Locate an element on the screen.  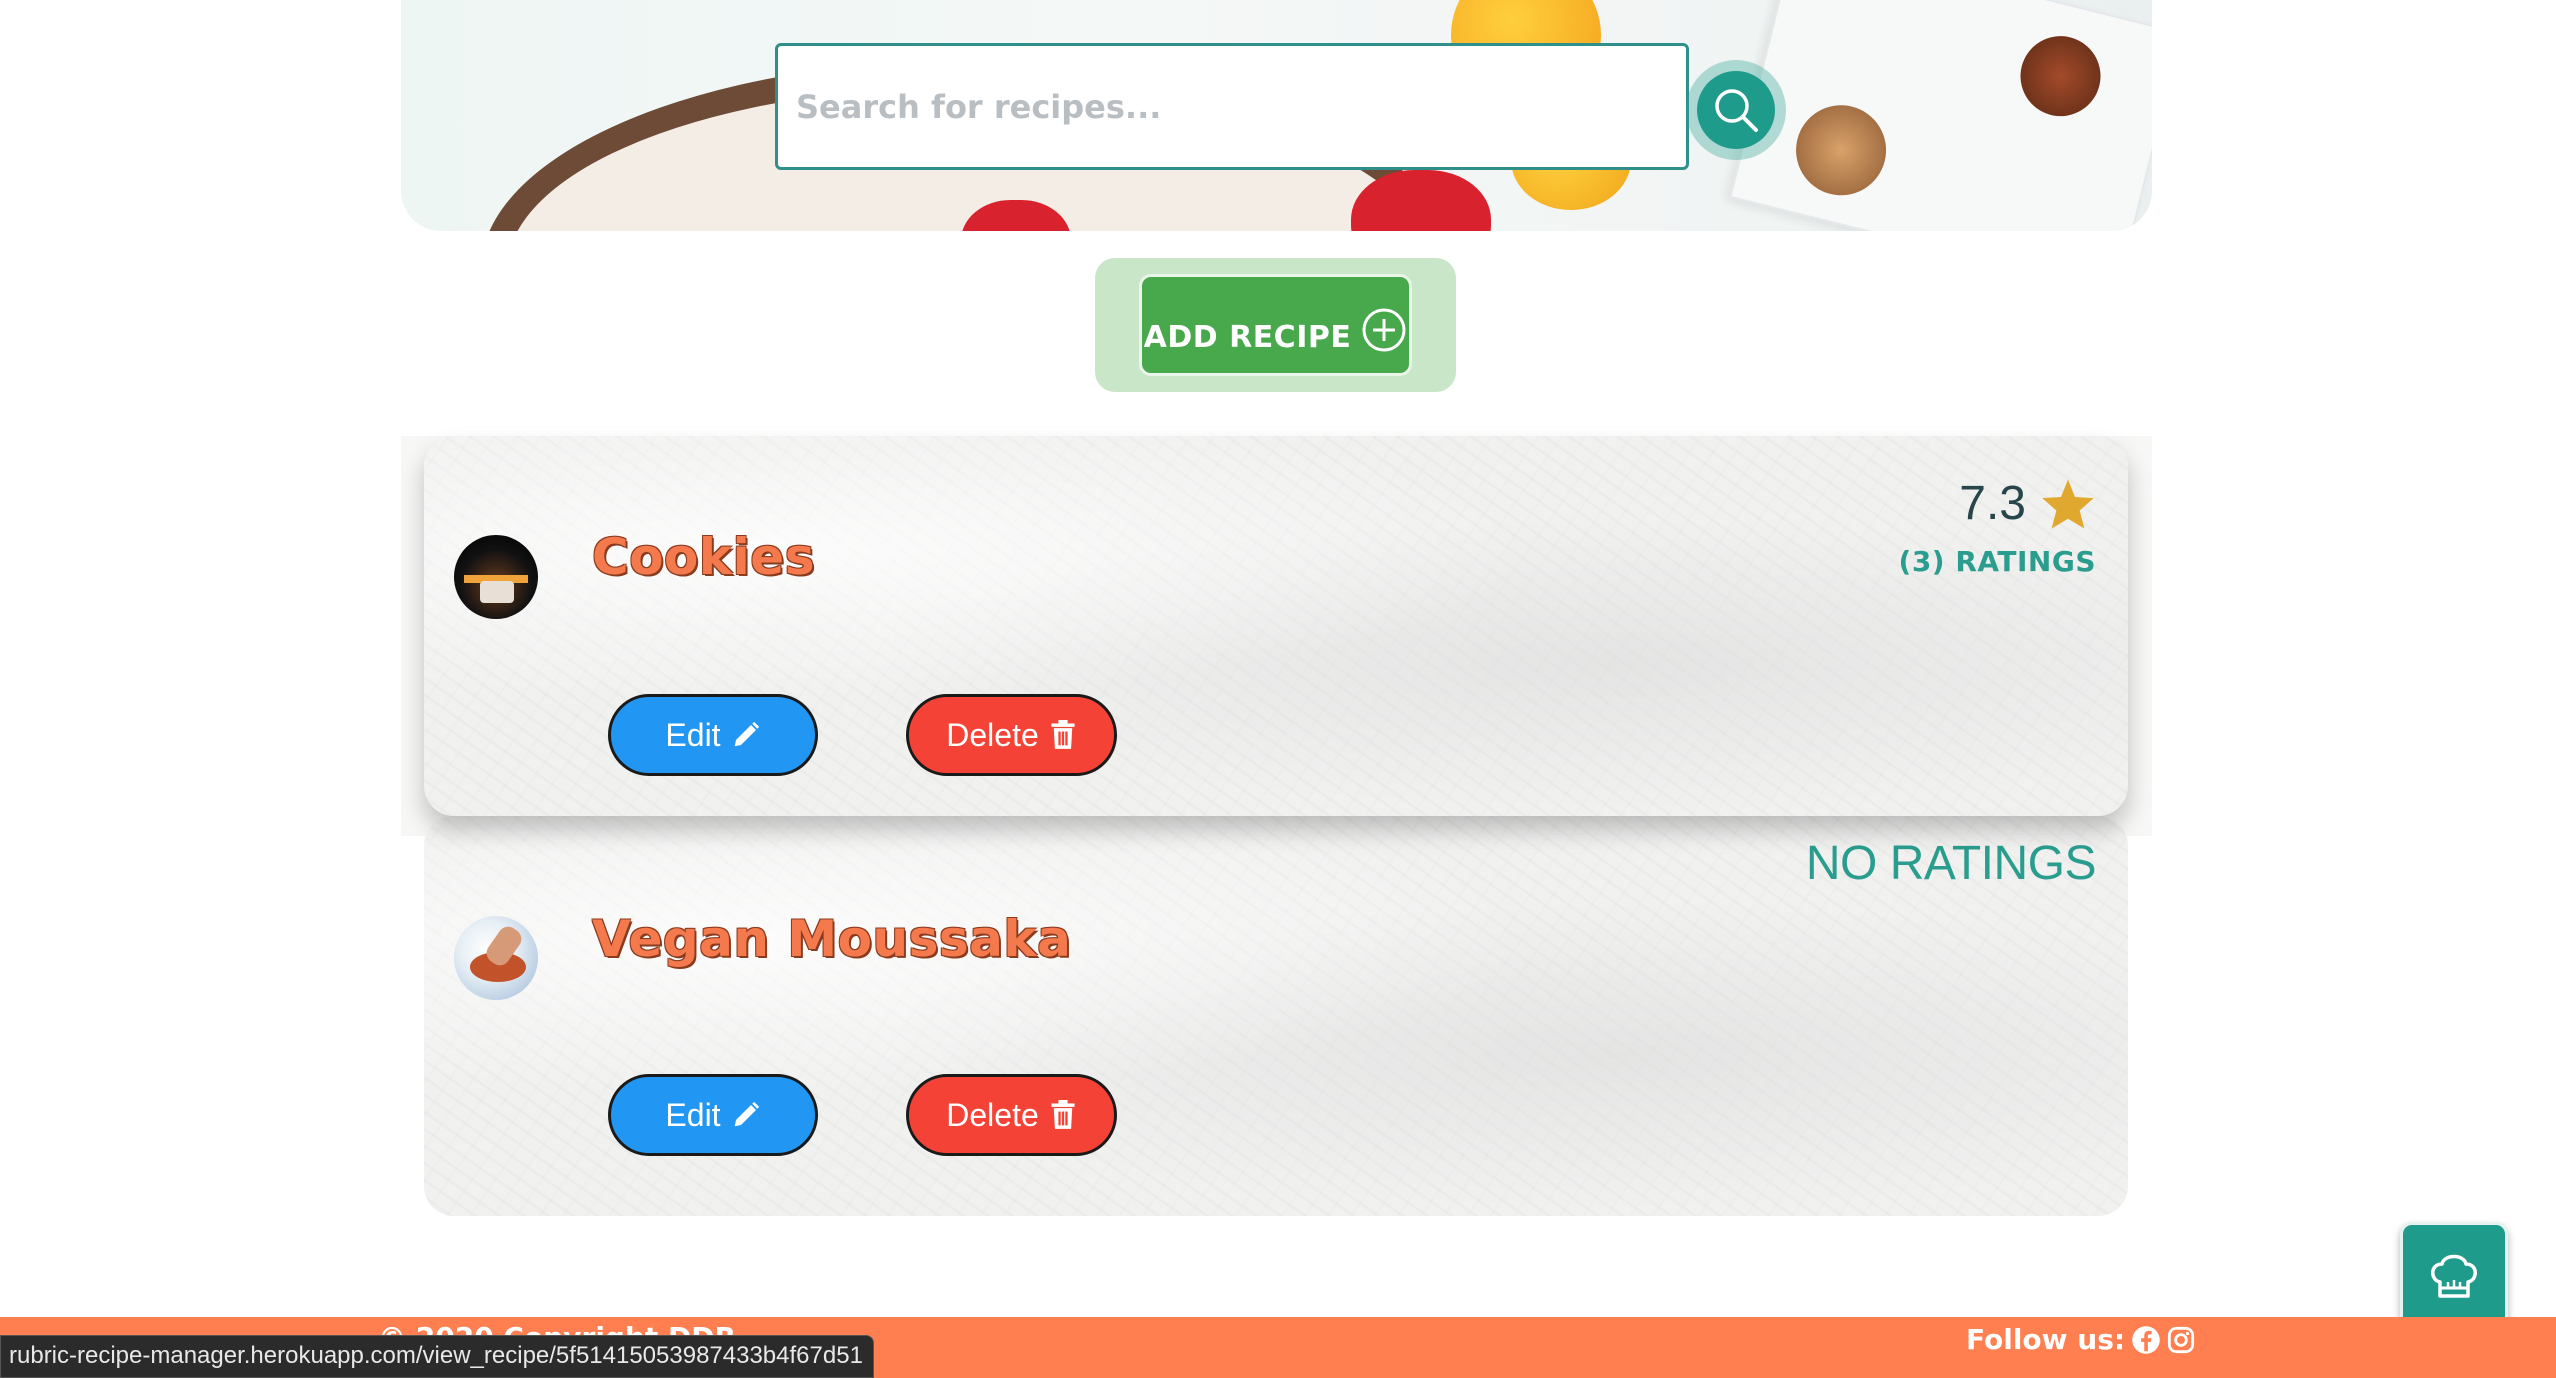
search-button-inner is located at coordinates (1736, 110).